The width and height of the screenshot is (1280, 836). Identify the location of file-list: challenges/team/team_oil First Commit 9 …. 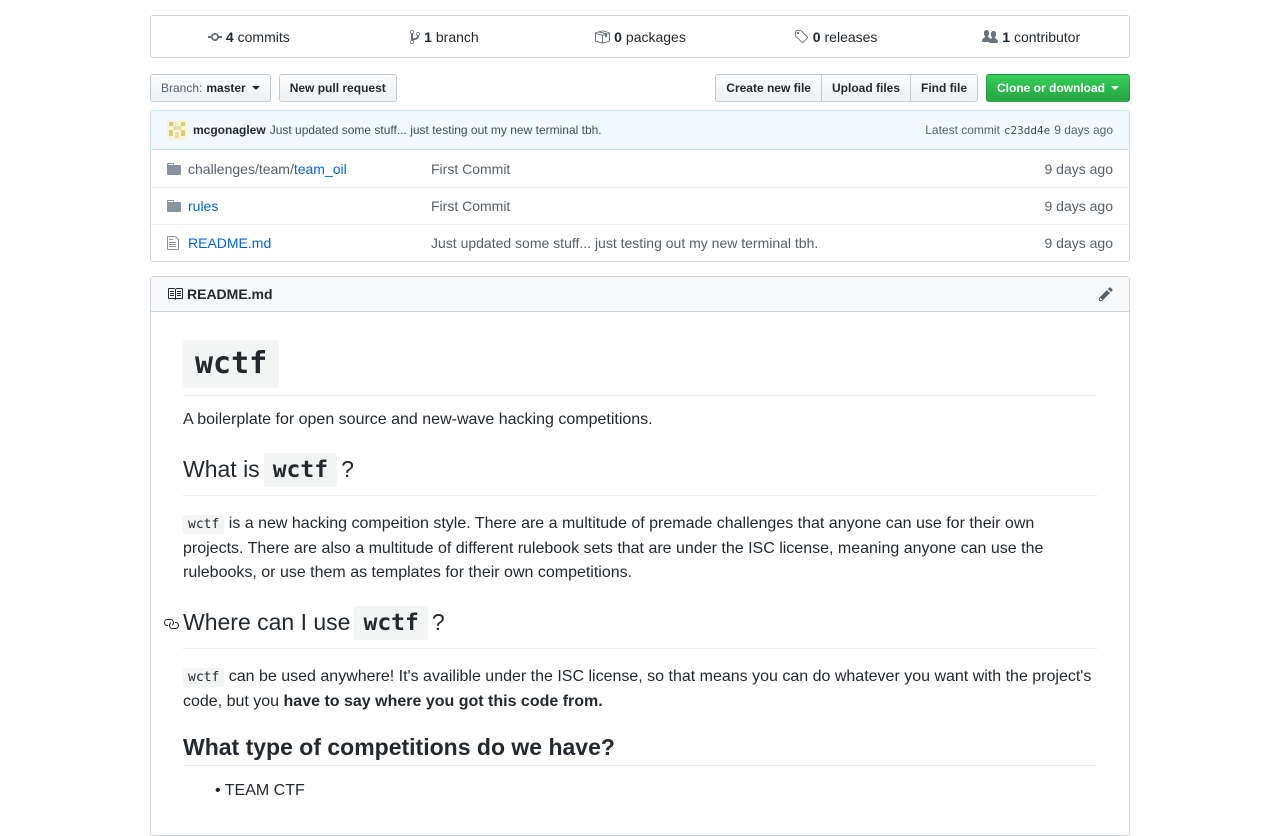
(640, 206).